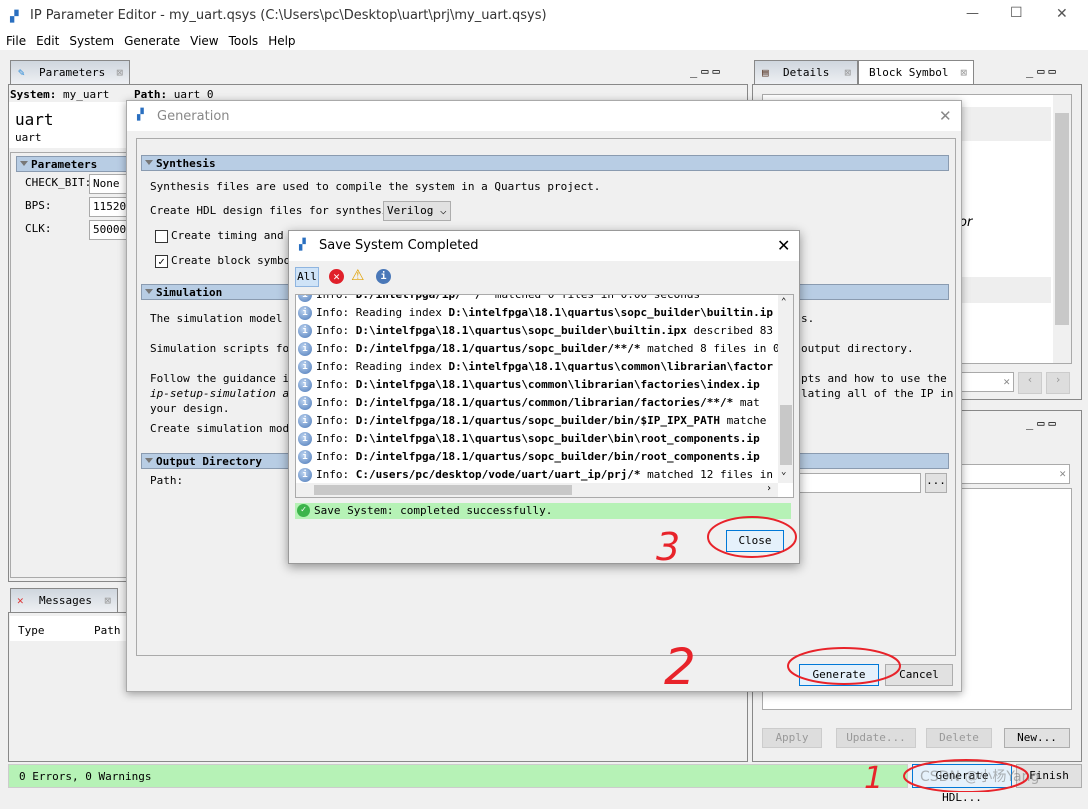 The image size is (1088, 809). I want to click on annotation-circle-generate-hdl, so click(966, 775).